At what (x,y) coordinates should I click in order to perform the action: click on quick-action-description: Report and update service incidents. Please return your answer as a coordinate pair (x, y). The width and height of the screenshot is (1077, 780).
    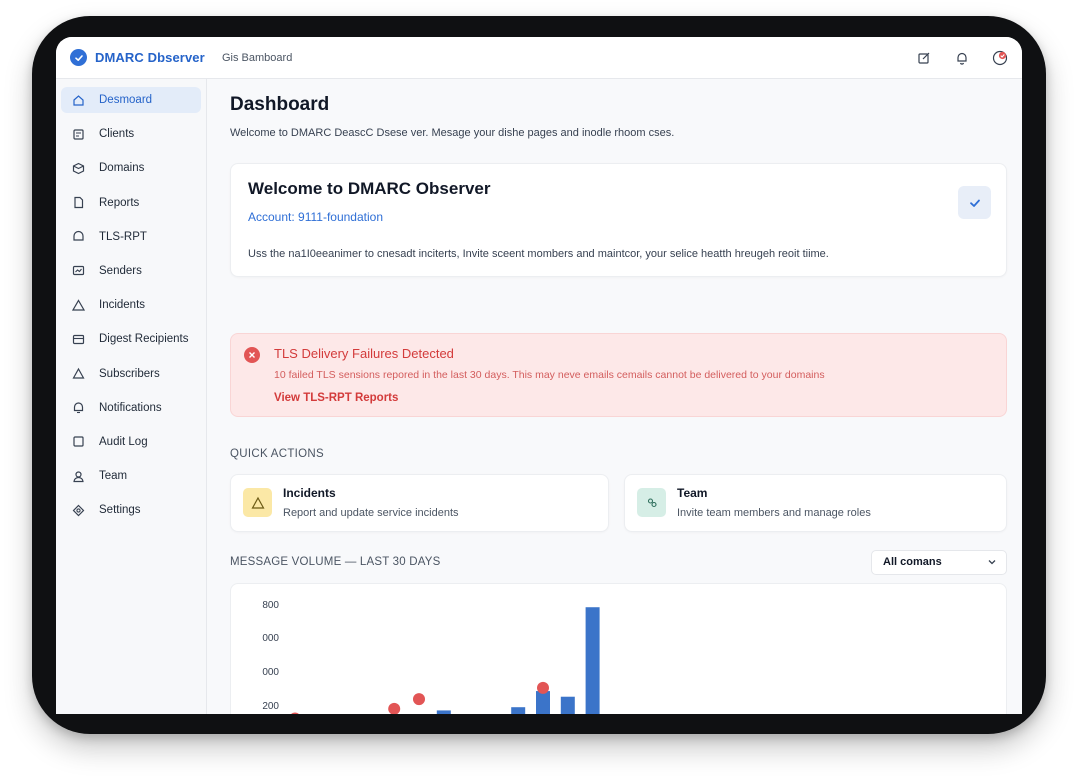
    Looking at the image, I should click on (371, 513).